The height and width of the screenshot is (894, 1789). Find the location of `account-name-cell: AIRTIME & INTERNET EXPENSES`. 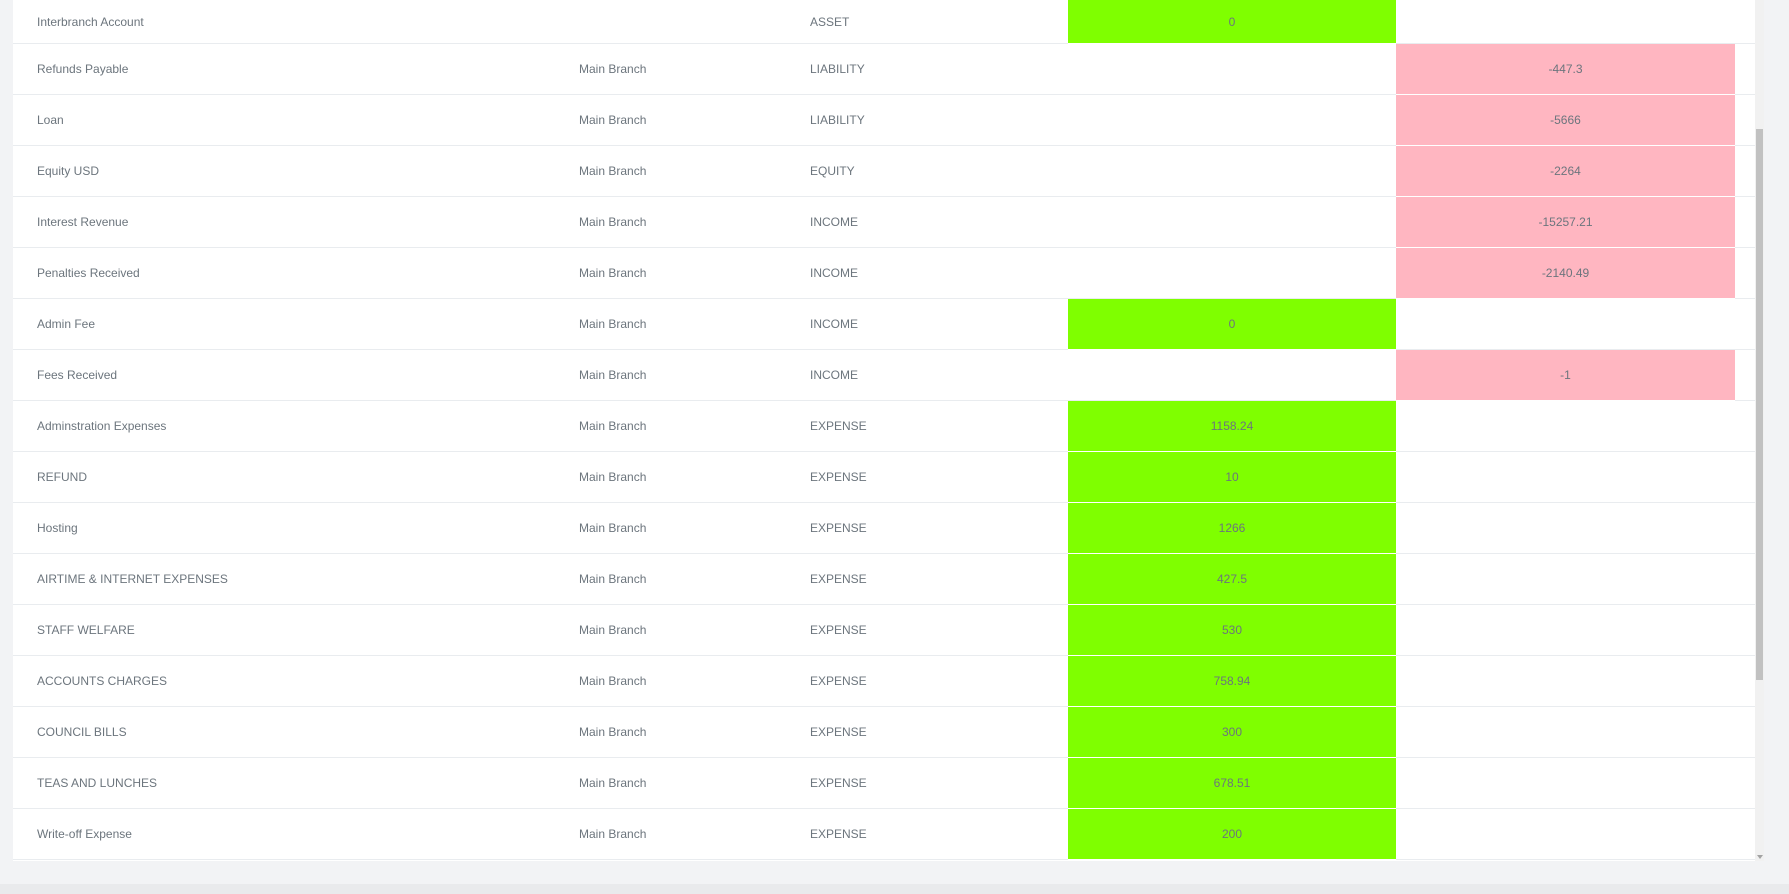

account-name-cell: AIRTIME & INTERNET EXPENSES is located at coordinates (296, 579).